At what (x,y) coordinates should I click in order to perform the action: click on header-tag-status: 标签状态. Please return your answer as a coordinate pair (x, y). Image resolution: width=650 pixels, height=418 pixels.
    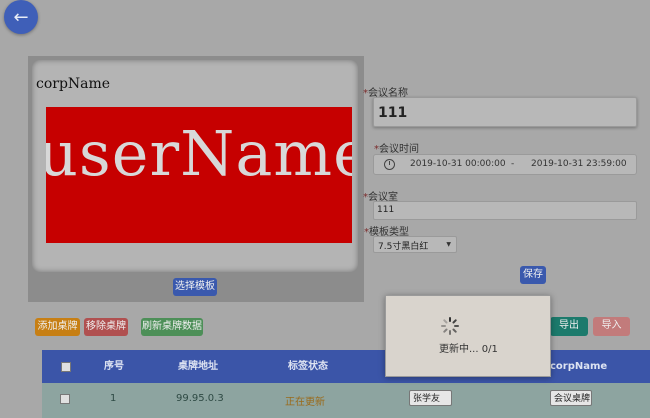
    Looking at the image, I should click on (308, 366).